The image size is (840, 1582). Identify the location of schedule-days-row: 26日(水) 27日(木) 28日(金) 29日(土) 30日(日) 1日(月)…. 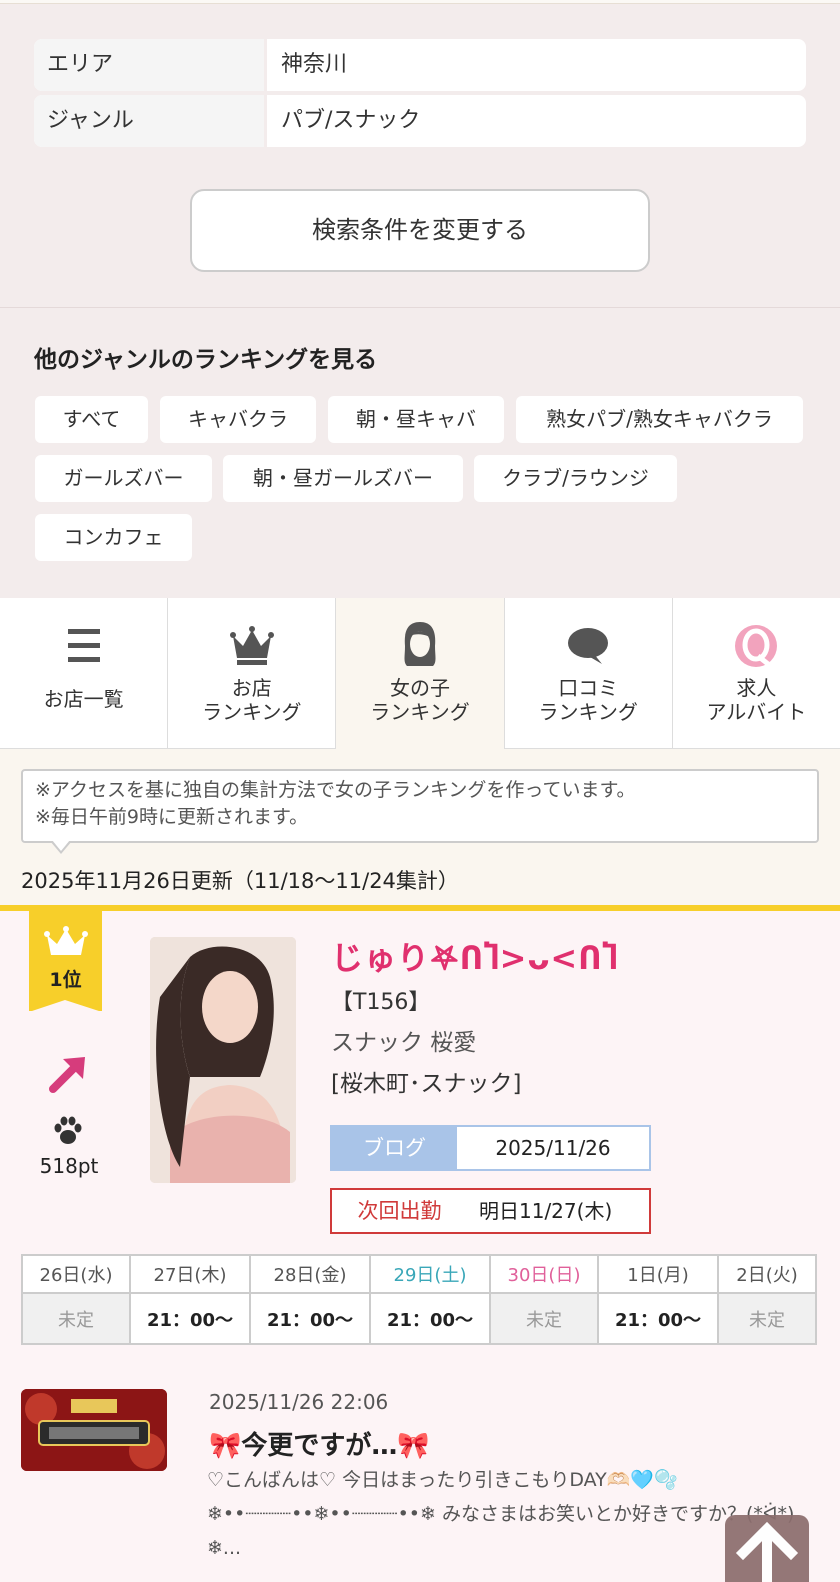
(419, 1274).